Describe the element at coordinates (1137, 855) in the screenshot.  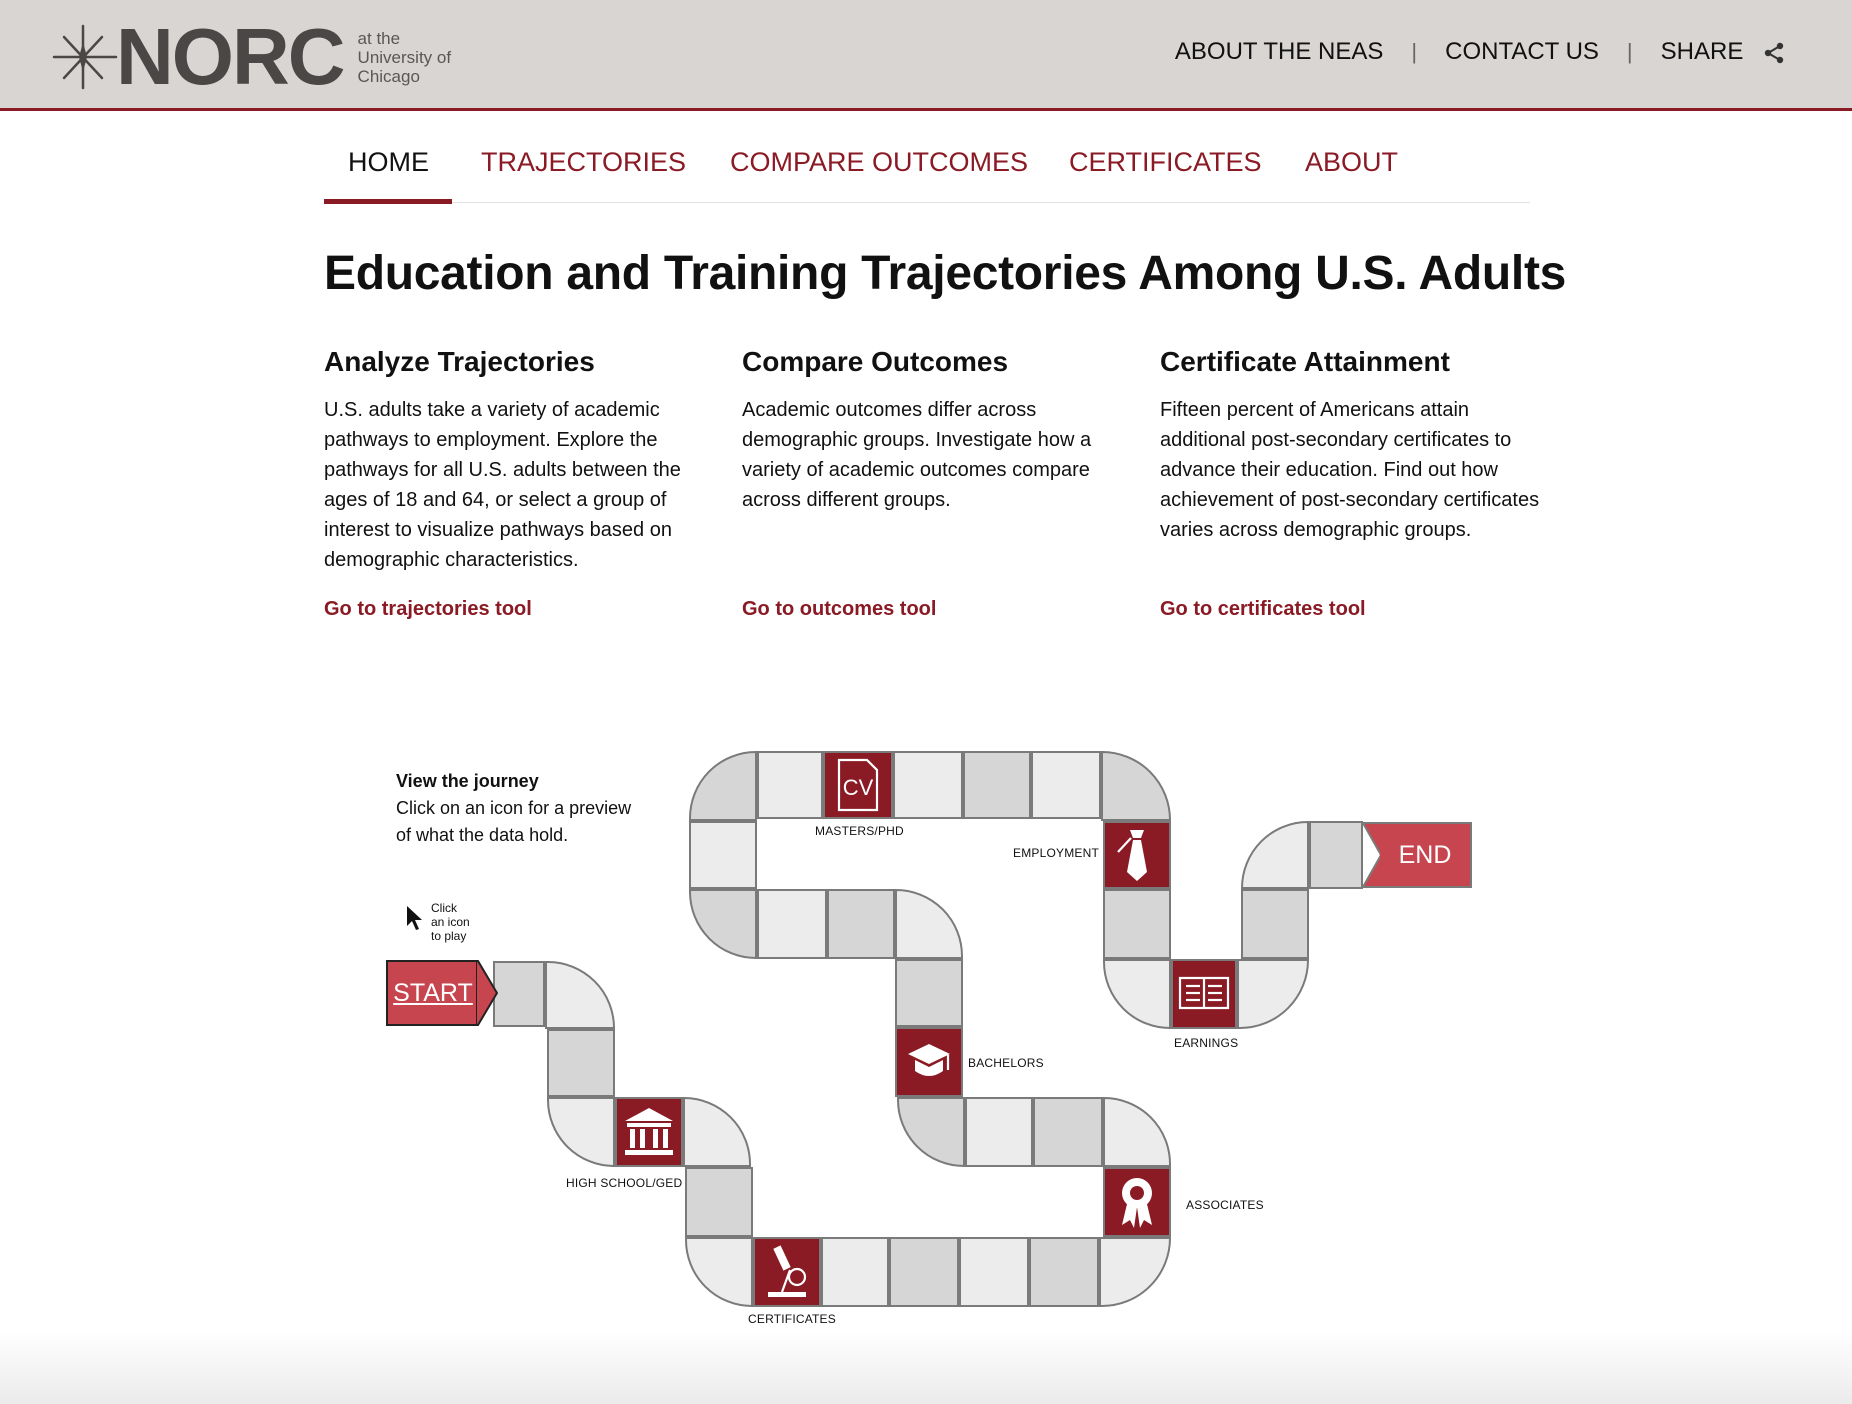
I see `employment-tile` at that location.